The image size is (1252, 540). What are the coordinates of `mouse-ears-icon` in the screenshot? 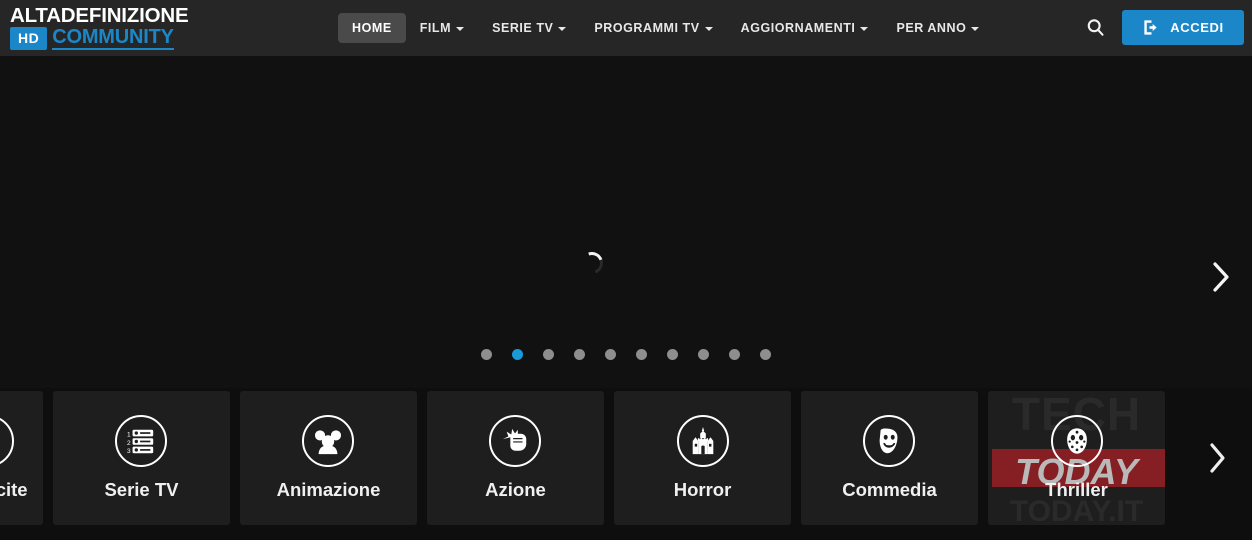 It's located at (328, 441).